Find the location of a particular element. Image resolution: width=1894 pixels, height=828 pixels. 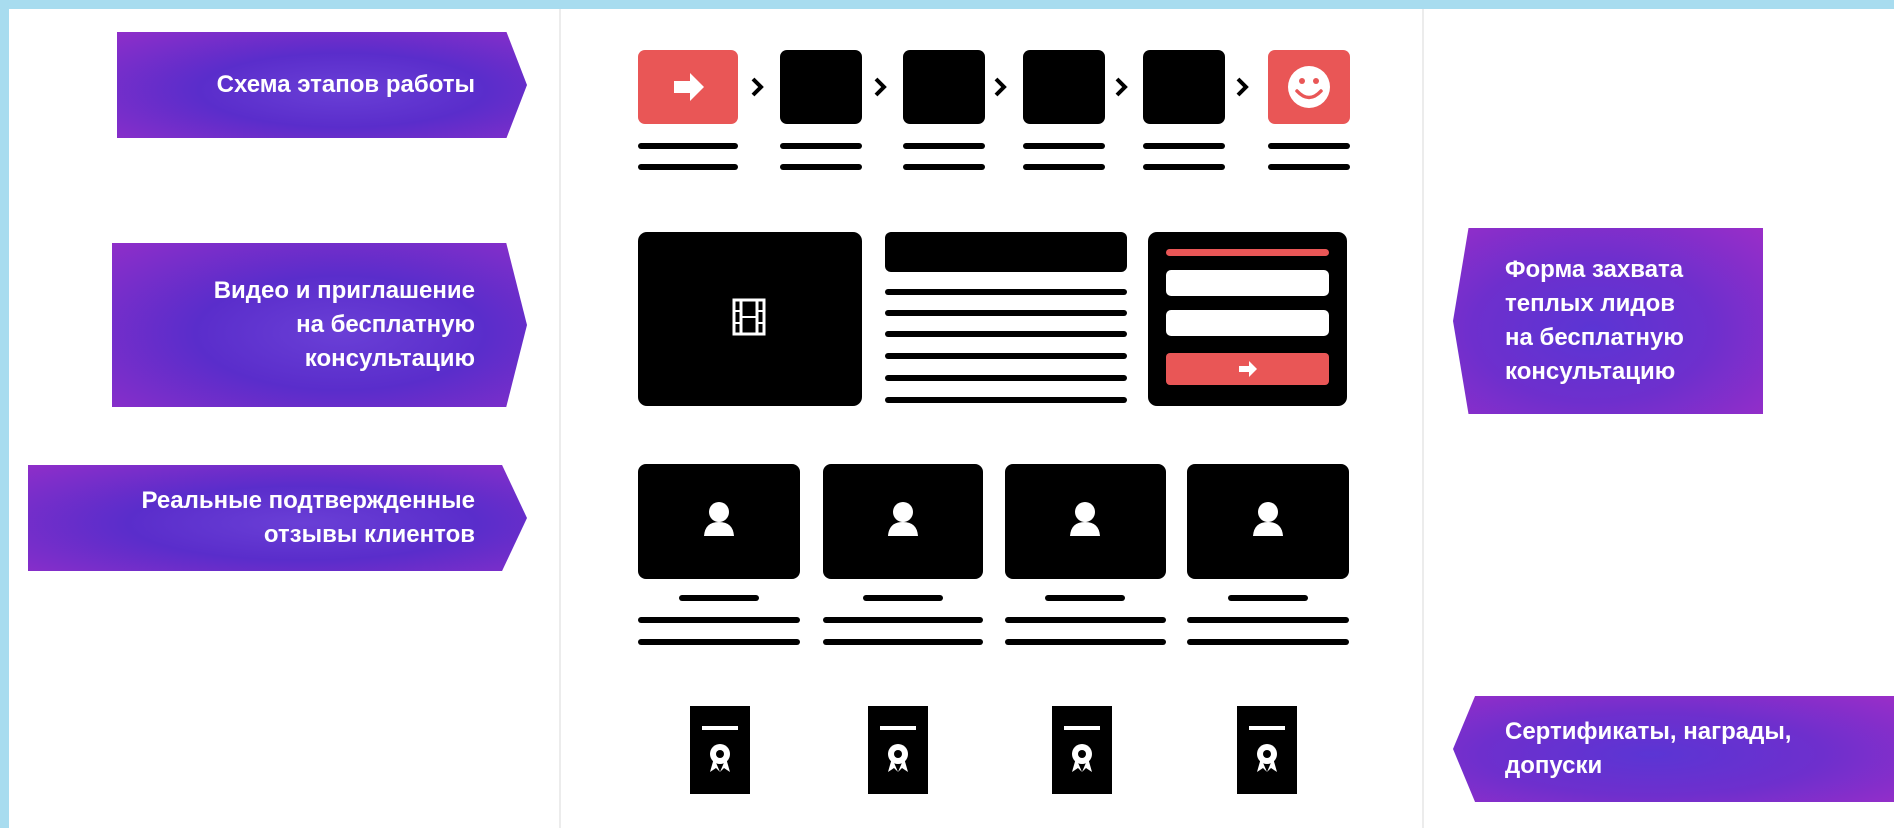

lead-form-submit is located at coordinates (1247, 369).